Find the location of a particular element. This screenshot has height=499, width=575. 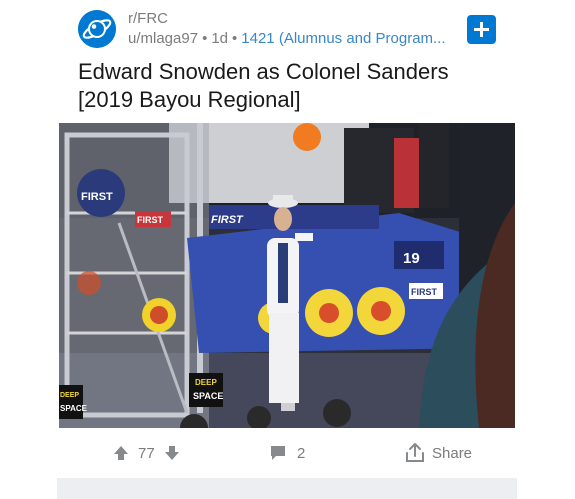

comments-button: 2 is located at coordinates (287, 453).